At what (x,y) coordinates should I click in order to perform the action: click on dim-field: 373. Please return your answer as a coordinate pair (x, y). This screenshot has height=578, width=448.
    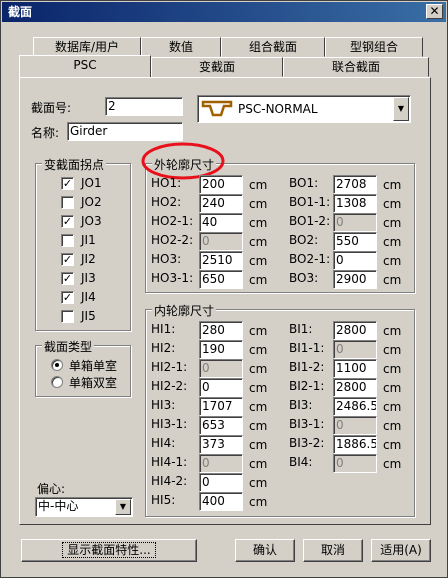
    Looking at the image, I should click on (221, 444).